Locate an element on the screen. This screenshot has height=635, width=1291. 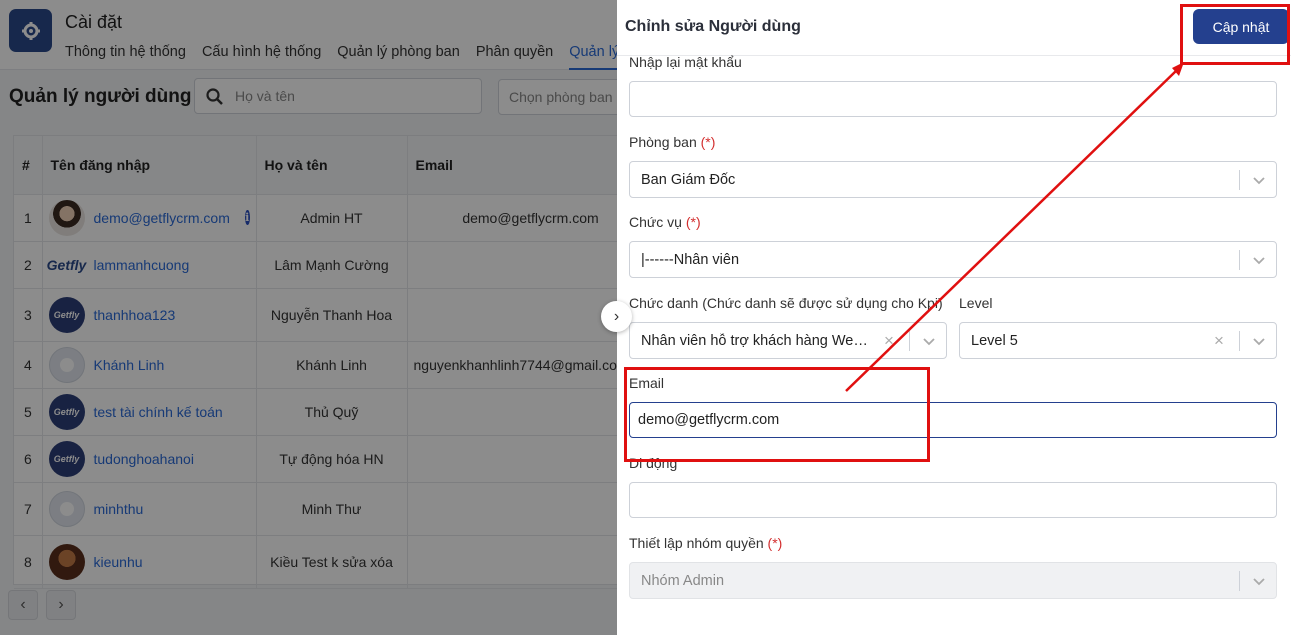
position-value: |------Nhân viên is located at coordinates (690, 260).